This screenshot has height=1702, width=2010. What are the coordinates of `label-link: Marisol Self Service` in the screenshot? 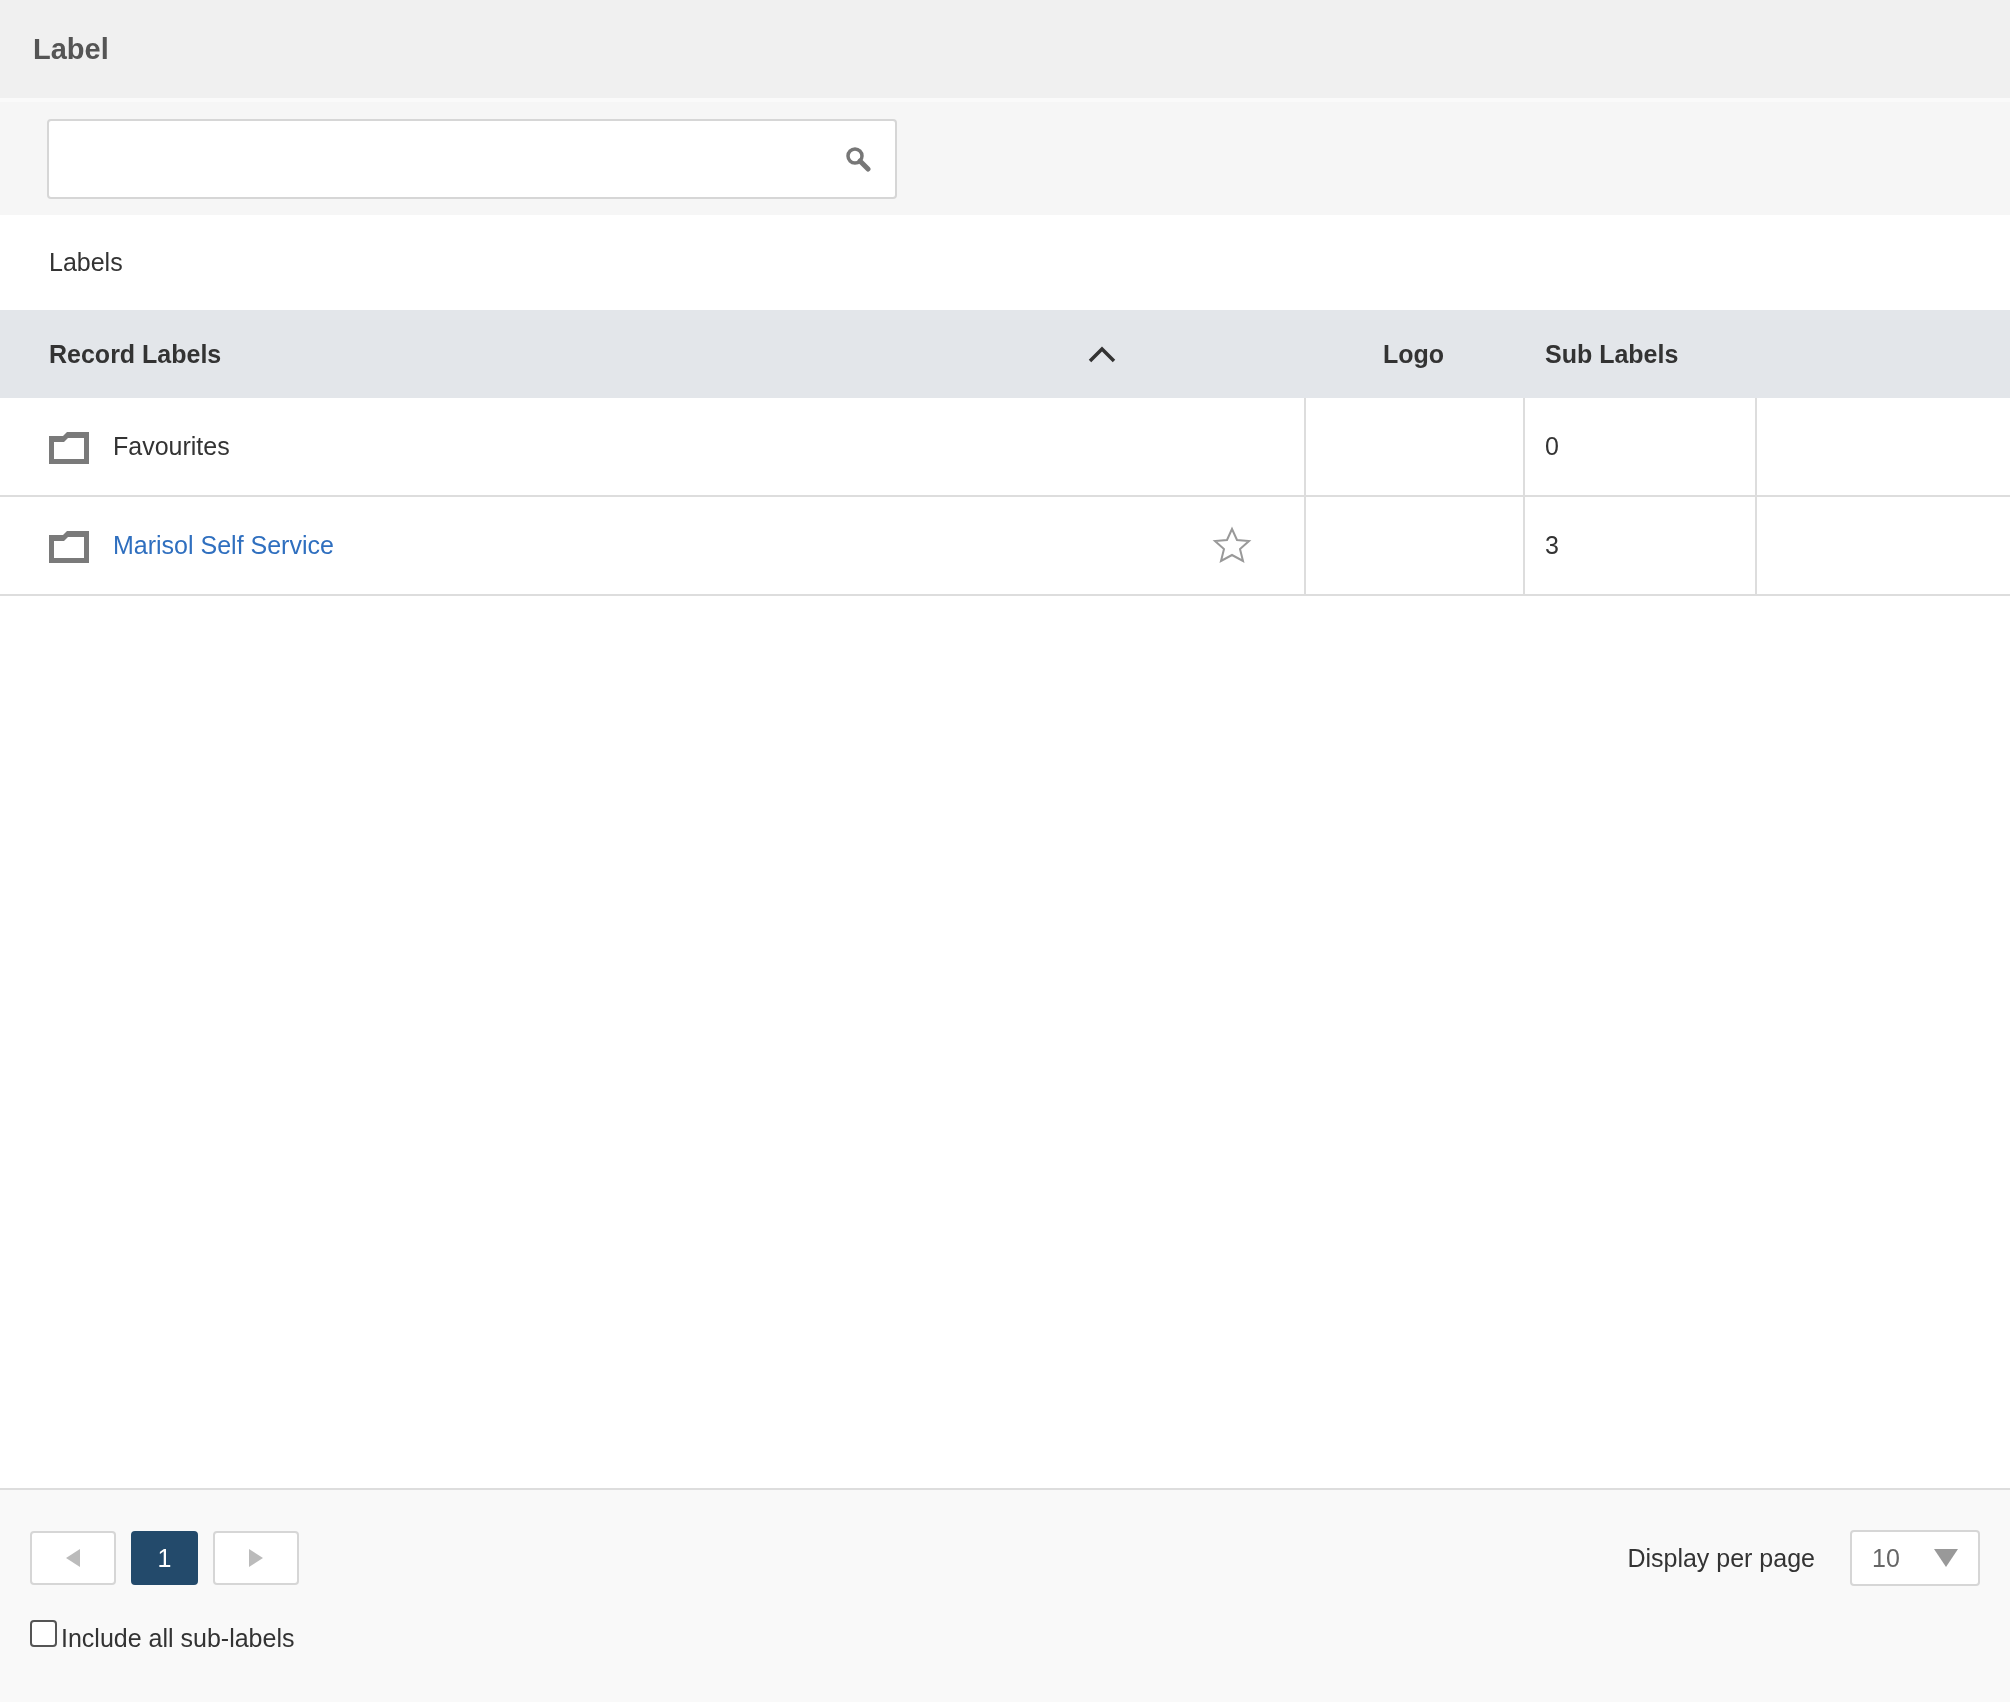 It's located at (223, 545).